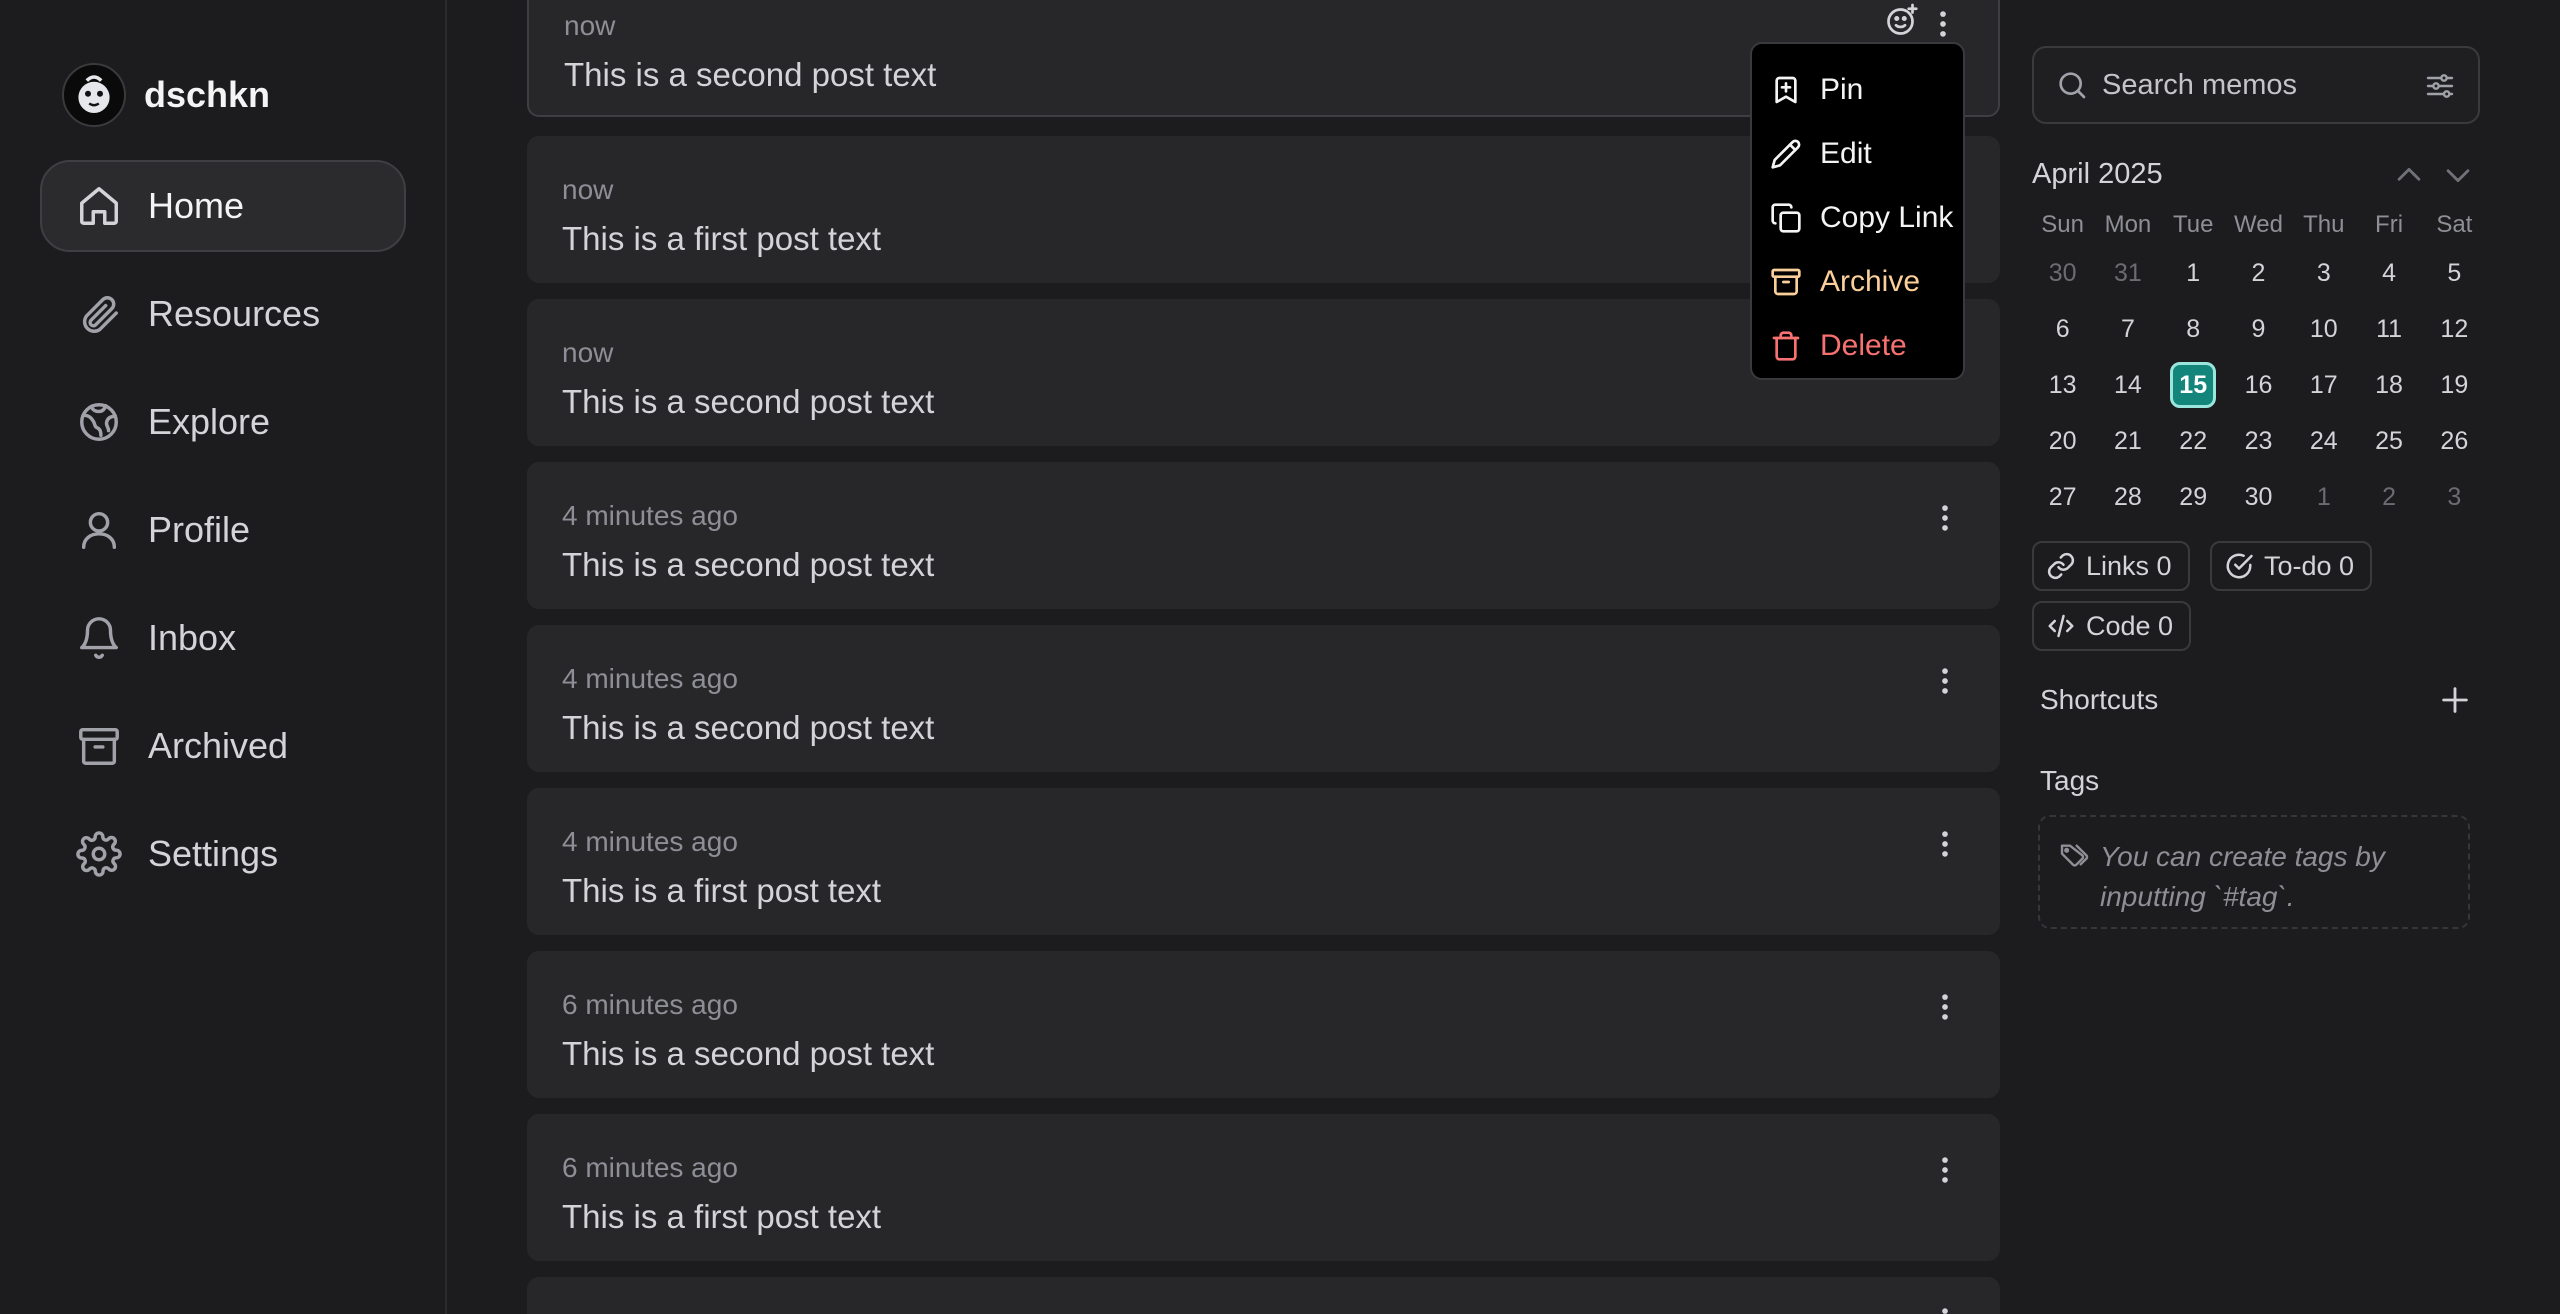  I want to click on memo-card: 6 minutes ago This is a second post text, so click(1263, 1024).